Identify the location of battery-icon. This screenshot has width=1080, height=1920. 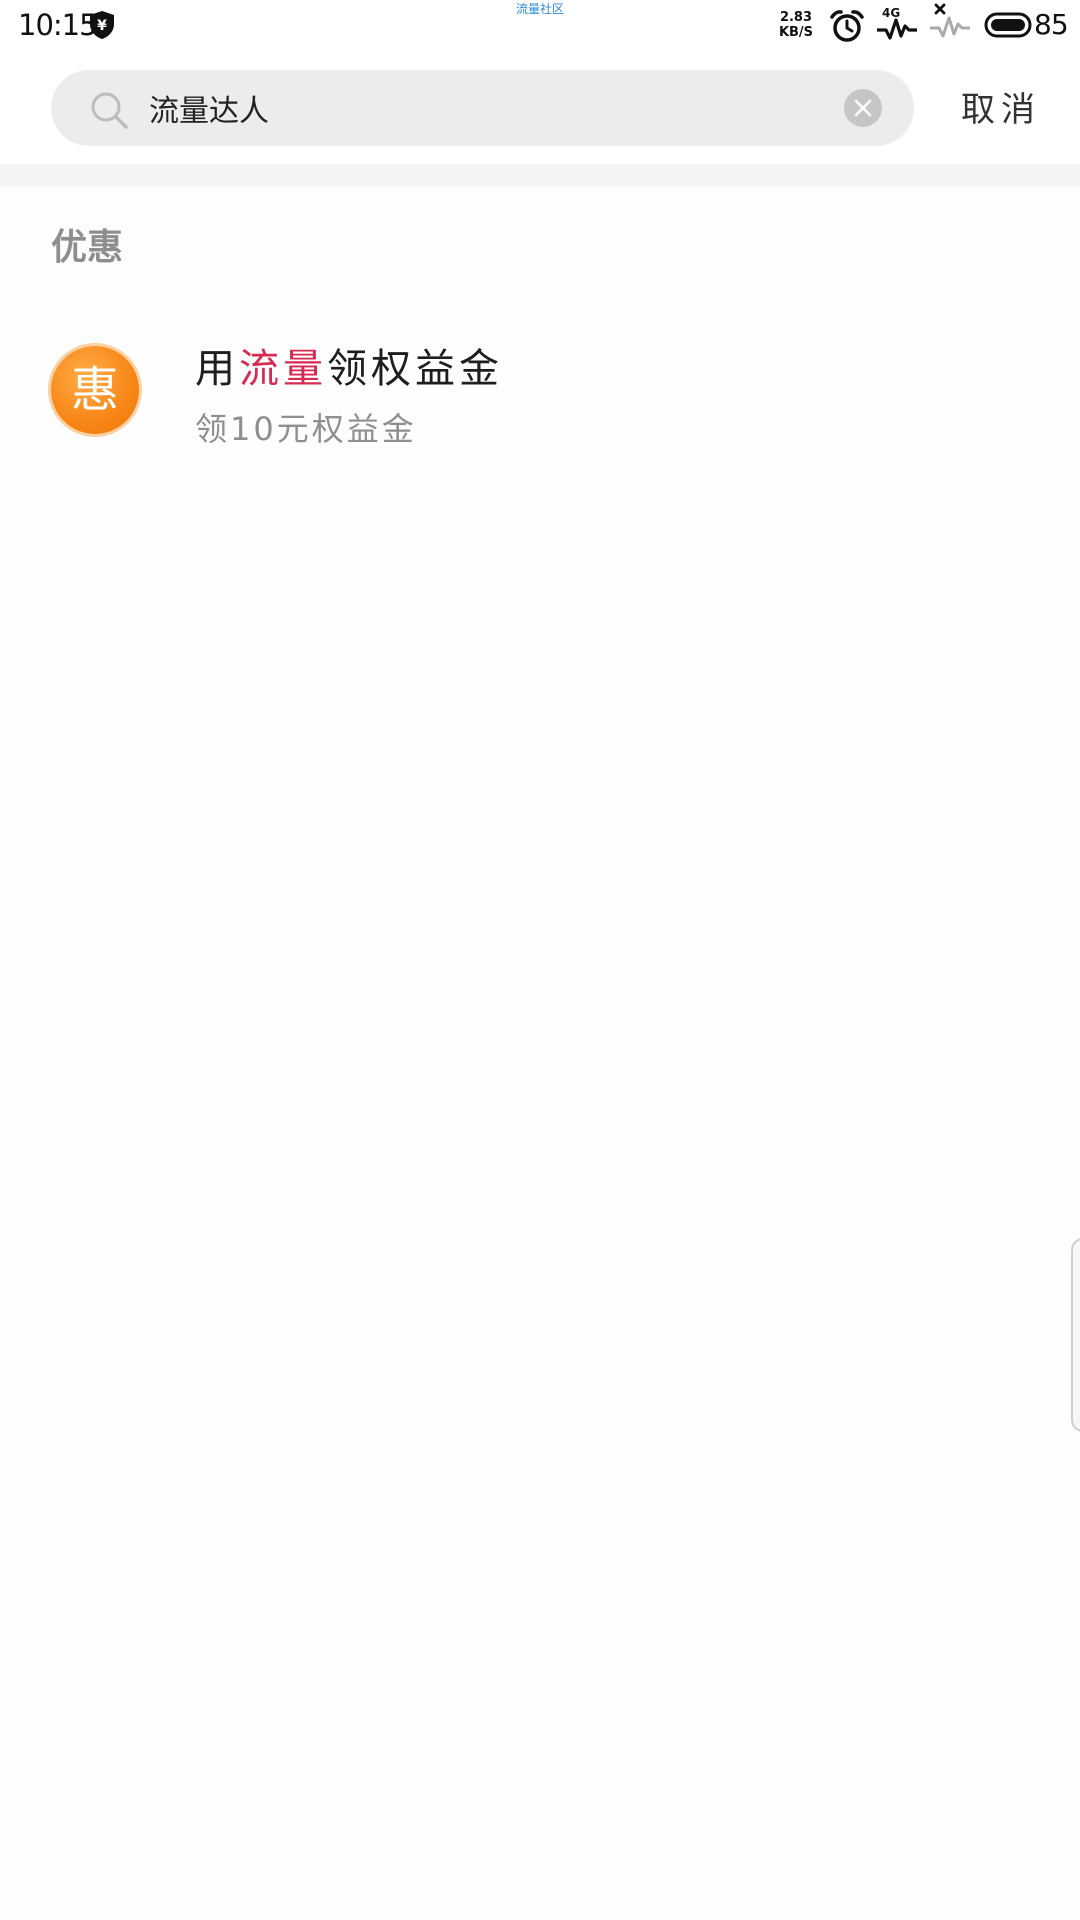
(1008, 25).